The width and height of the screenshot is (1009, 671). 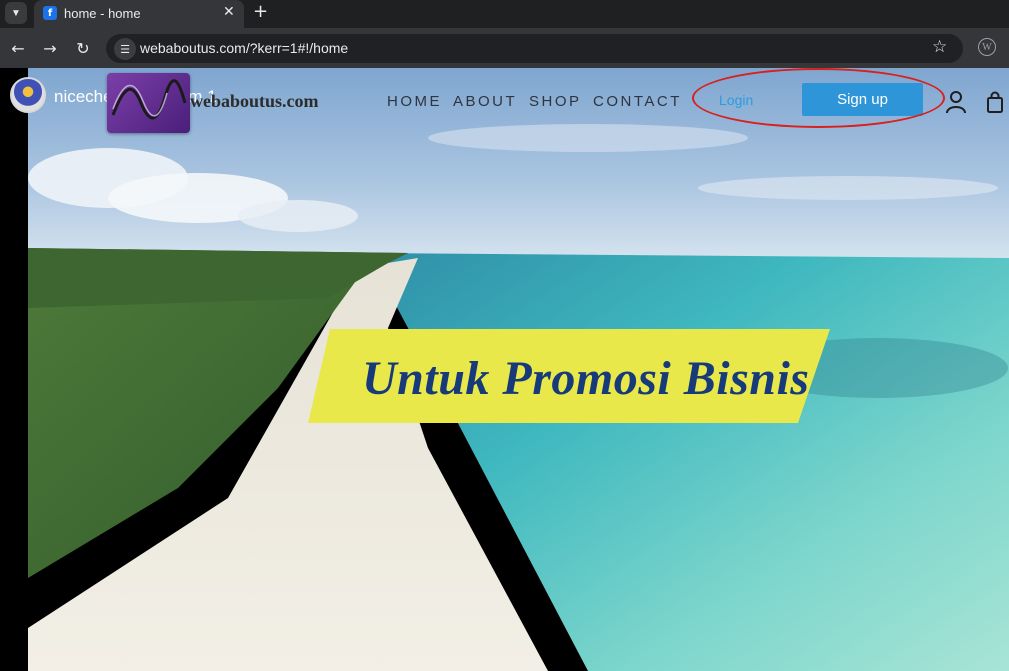 What do you see at coordinates (102, 13) in the screenshot?
I see `tab-title: home - home` at bounding box center [102, 13].